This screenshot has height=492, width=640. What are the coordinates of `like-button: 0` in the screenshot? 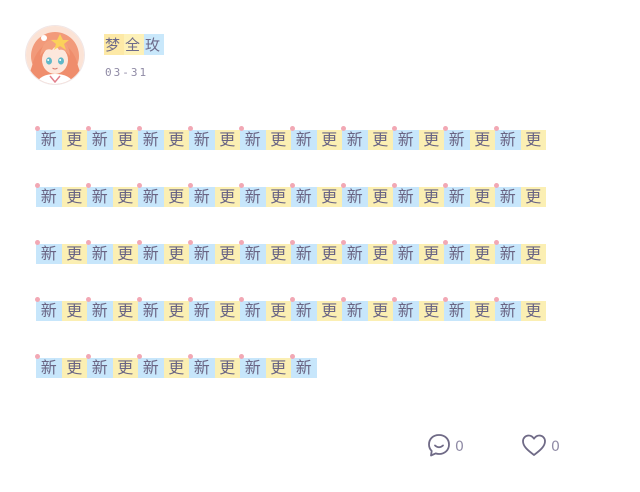 It's located at (540, 447).